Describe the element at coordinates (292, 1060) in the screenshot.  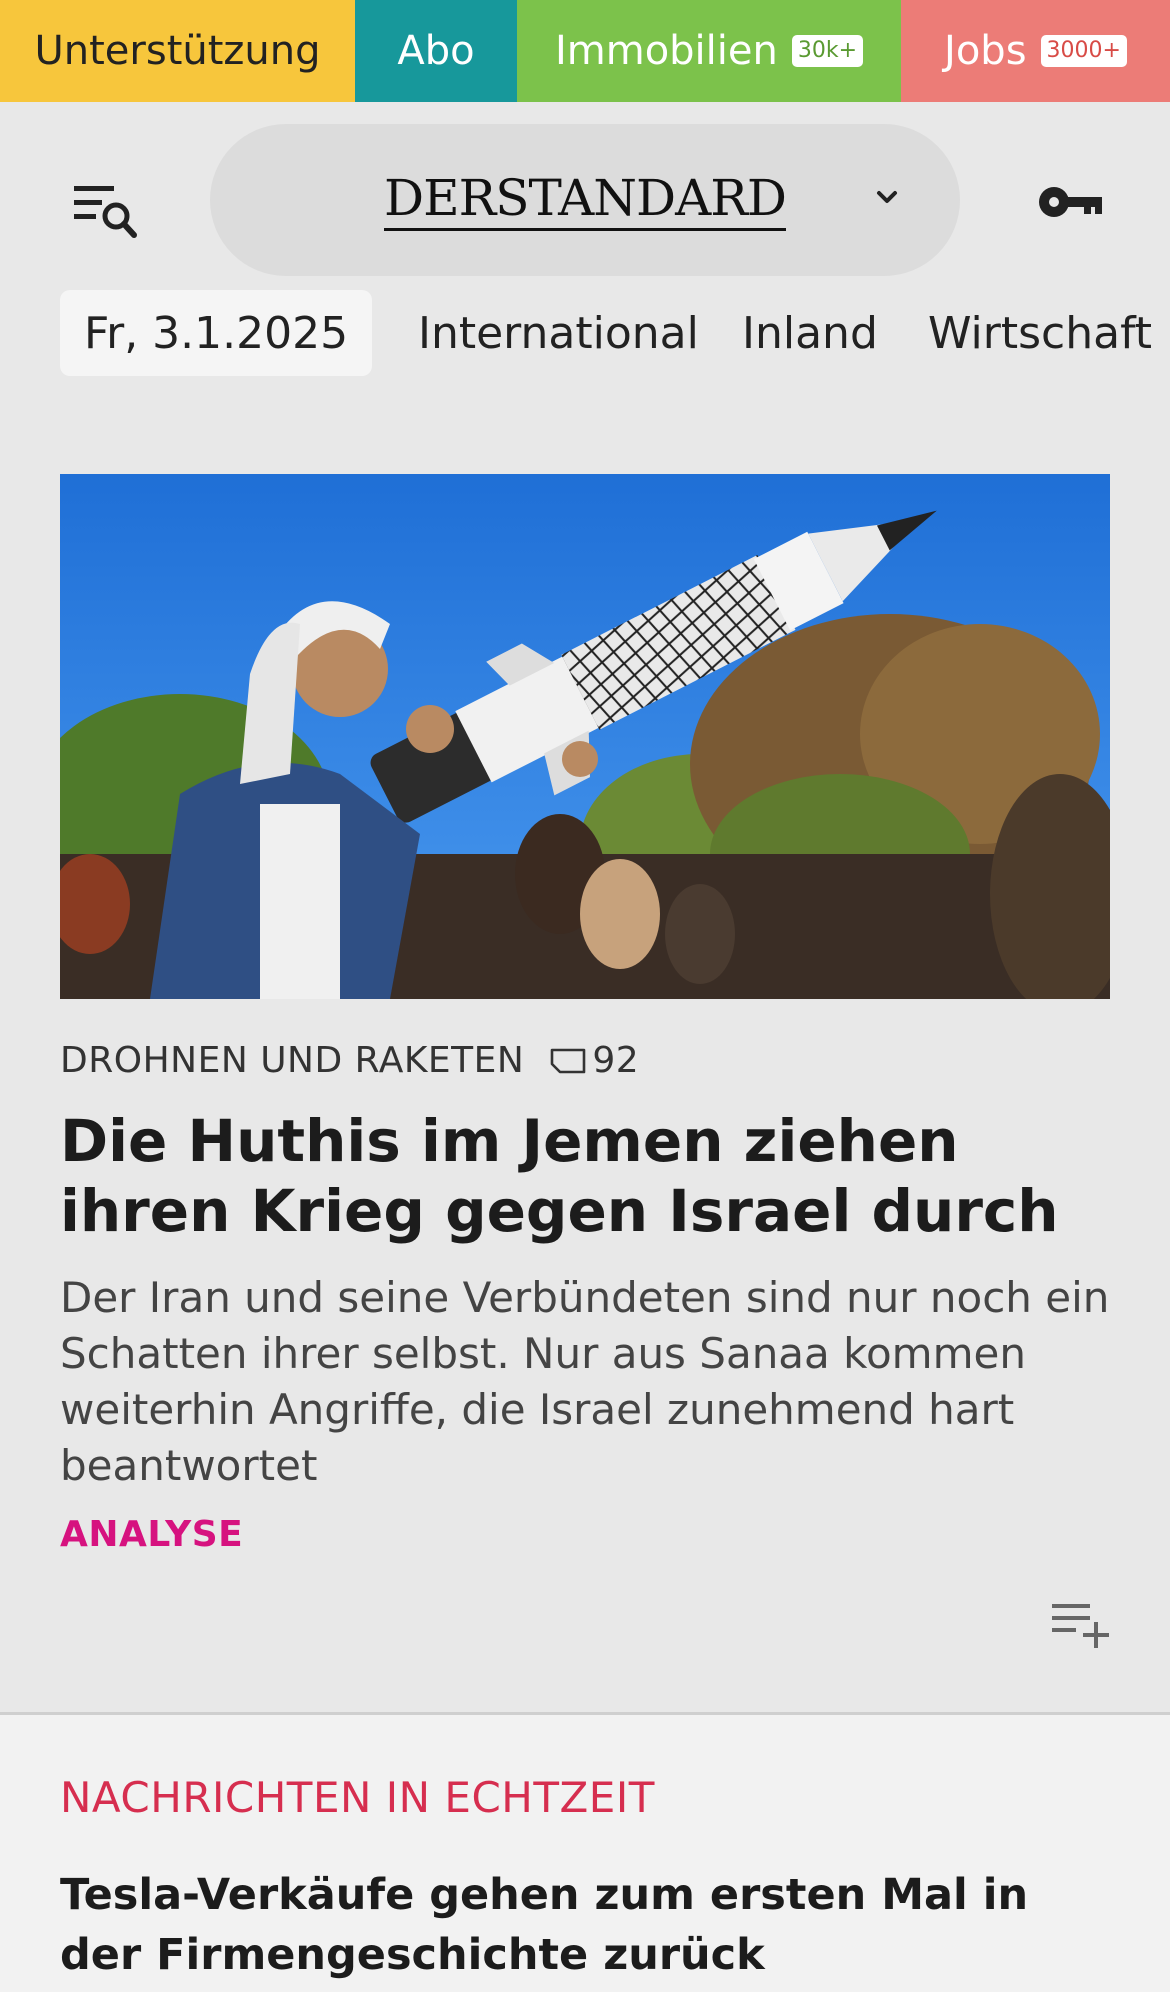
I see `hero-kicker: DROHNEN UND RAKETEN` at that location.